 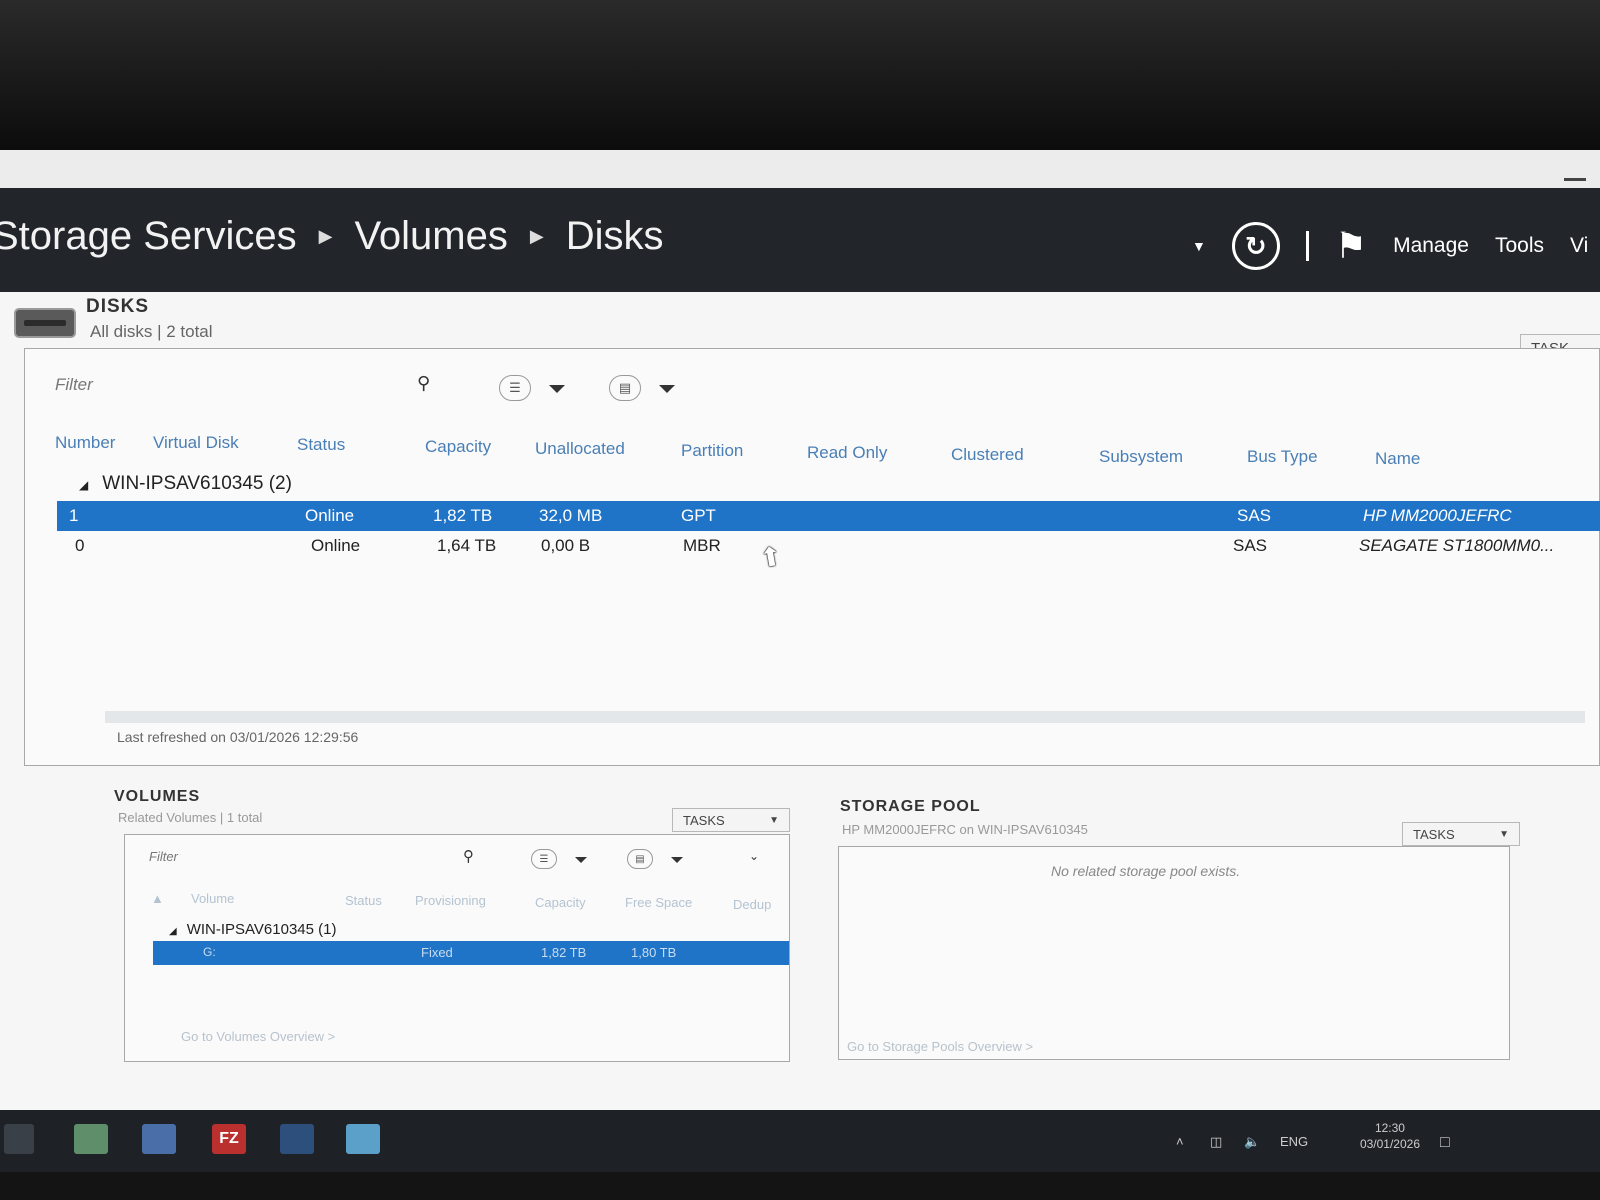 I want to click on storage-pool-title: STORAGE POOL, so click(x=910, y=806).